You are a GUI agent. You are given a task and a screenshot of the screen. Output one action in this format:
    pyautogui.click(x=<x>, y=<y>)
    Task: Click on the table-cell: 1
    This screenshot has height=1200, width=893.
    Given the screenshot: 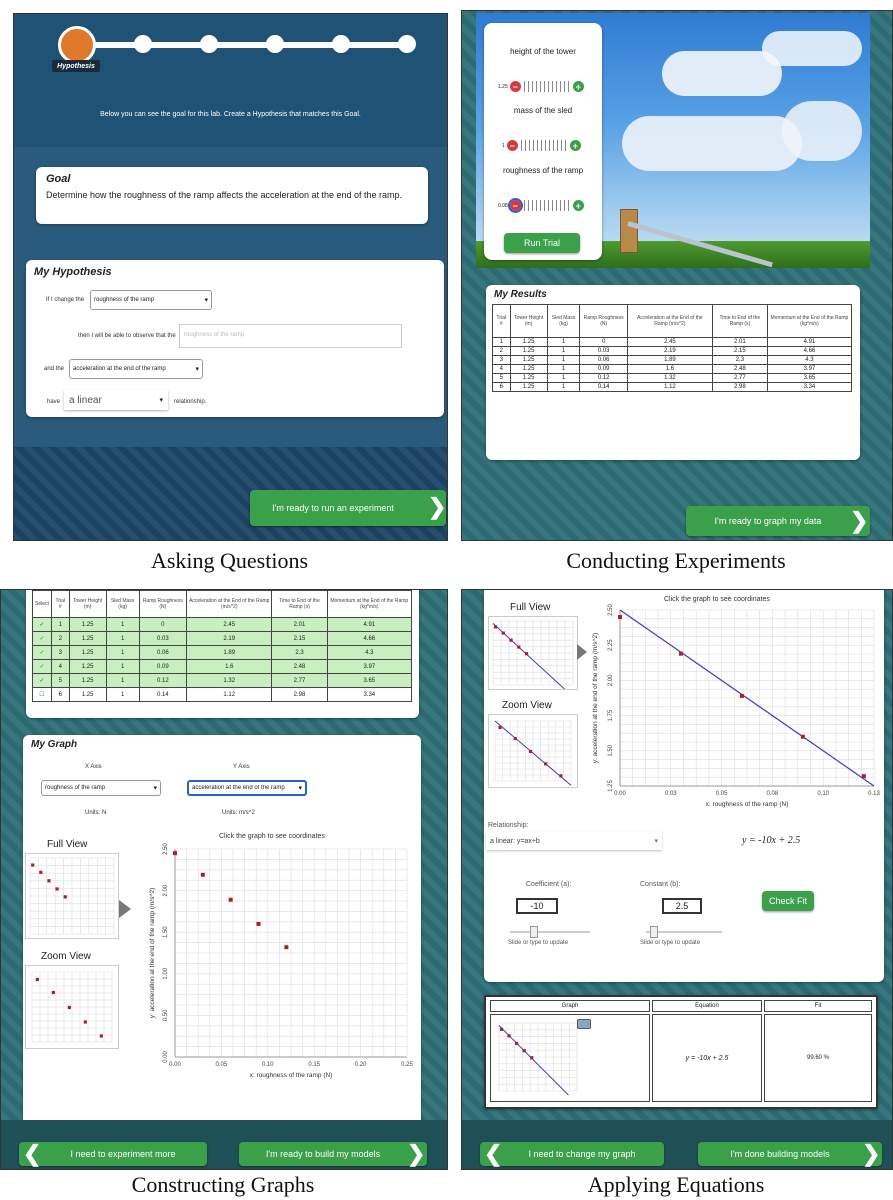 What is the action you would take?
    pyautogui.click(x=563, y=369)
    